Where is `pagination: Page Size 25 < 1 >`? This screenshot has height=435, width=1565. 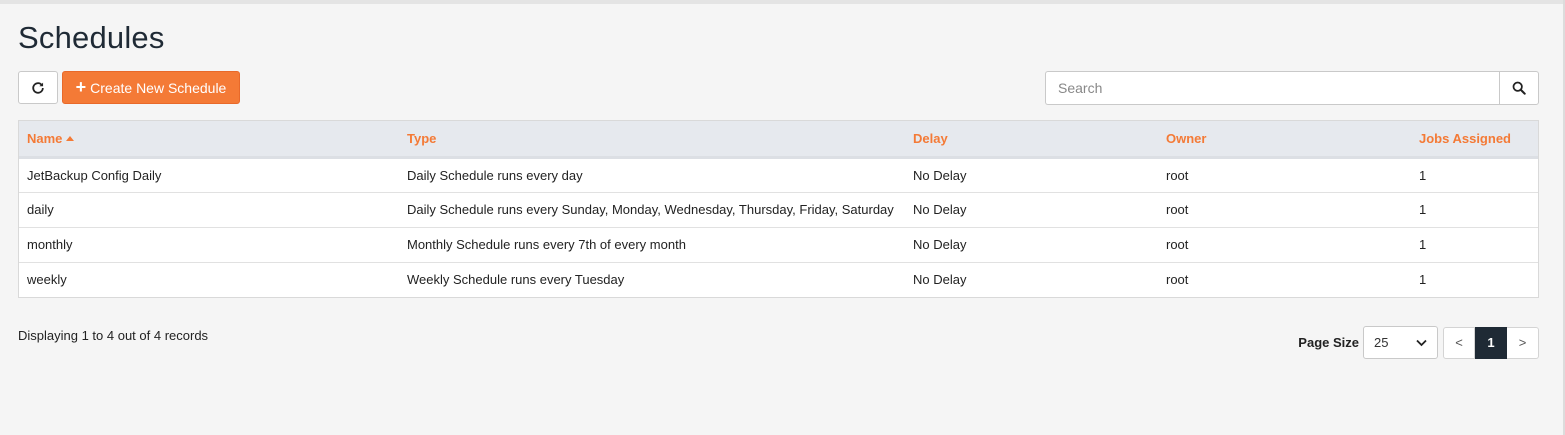 pagination: Page Size 25 < 1 > is located at coordinates (1418, 342).